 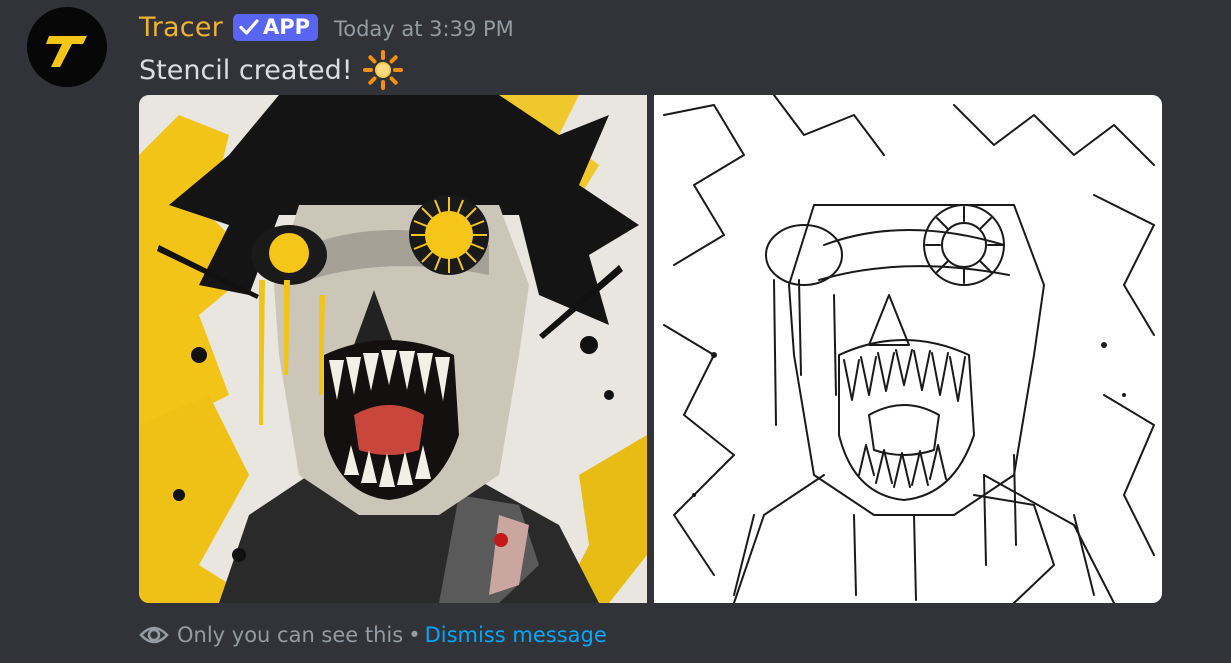 What do you see at coordinates (249, 27) in the screenshot?
I see `checkmark-icon` at bounding box center [249, 27].